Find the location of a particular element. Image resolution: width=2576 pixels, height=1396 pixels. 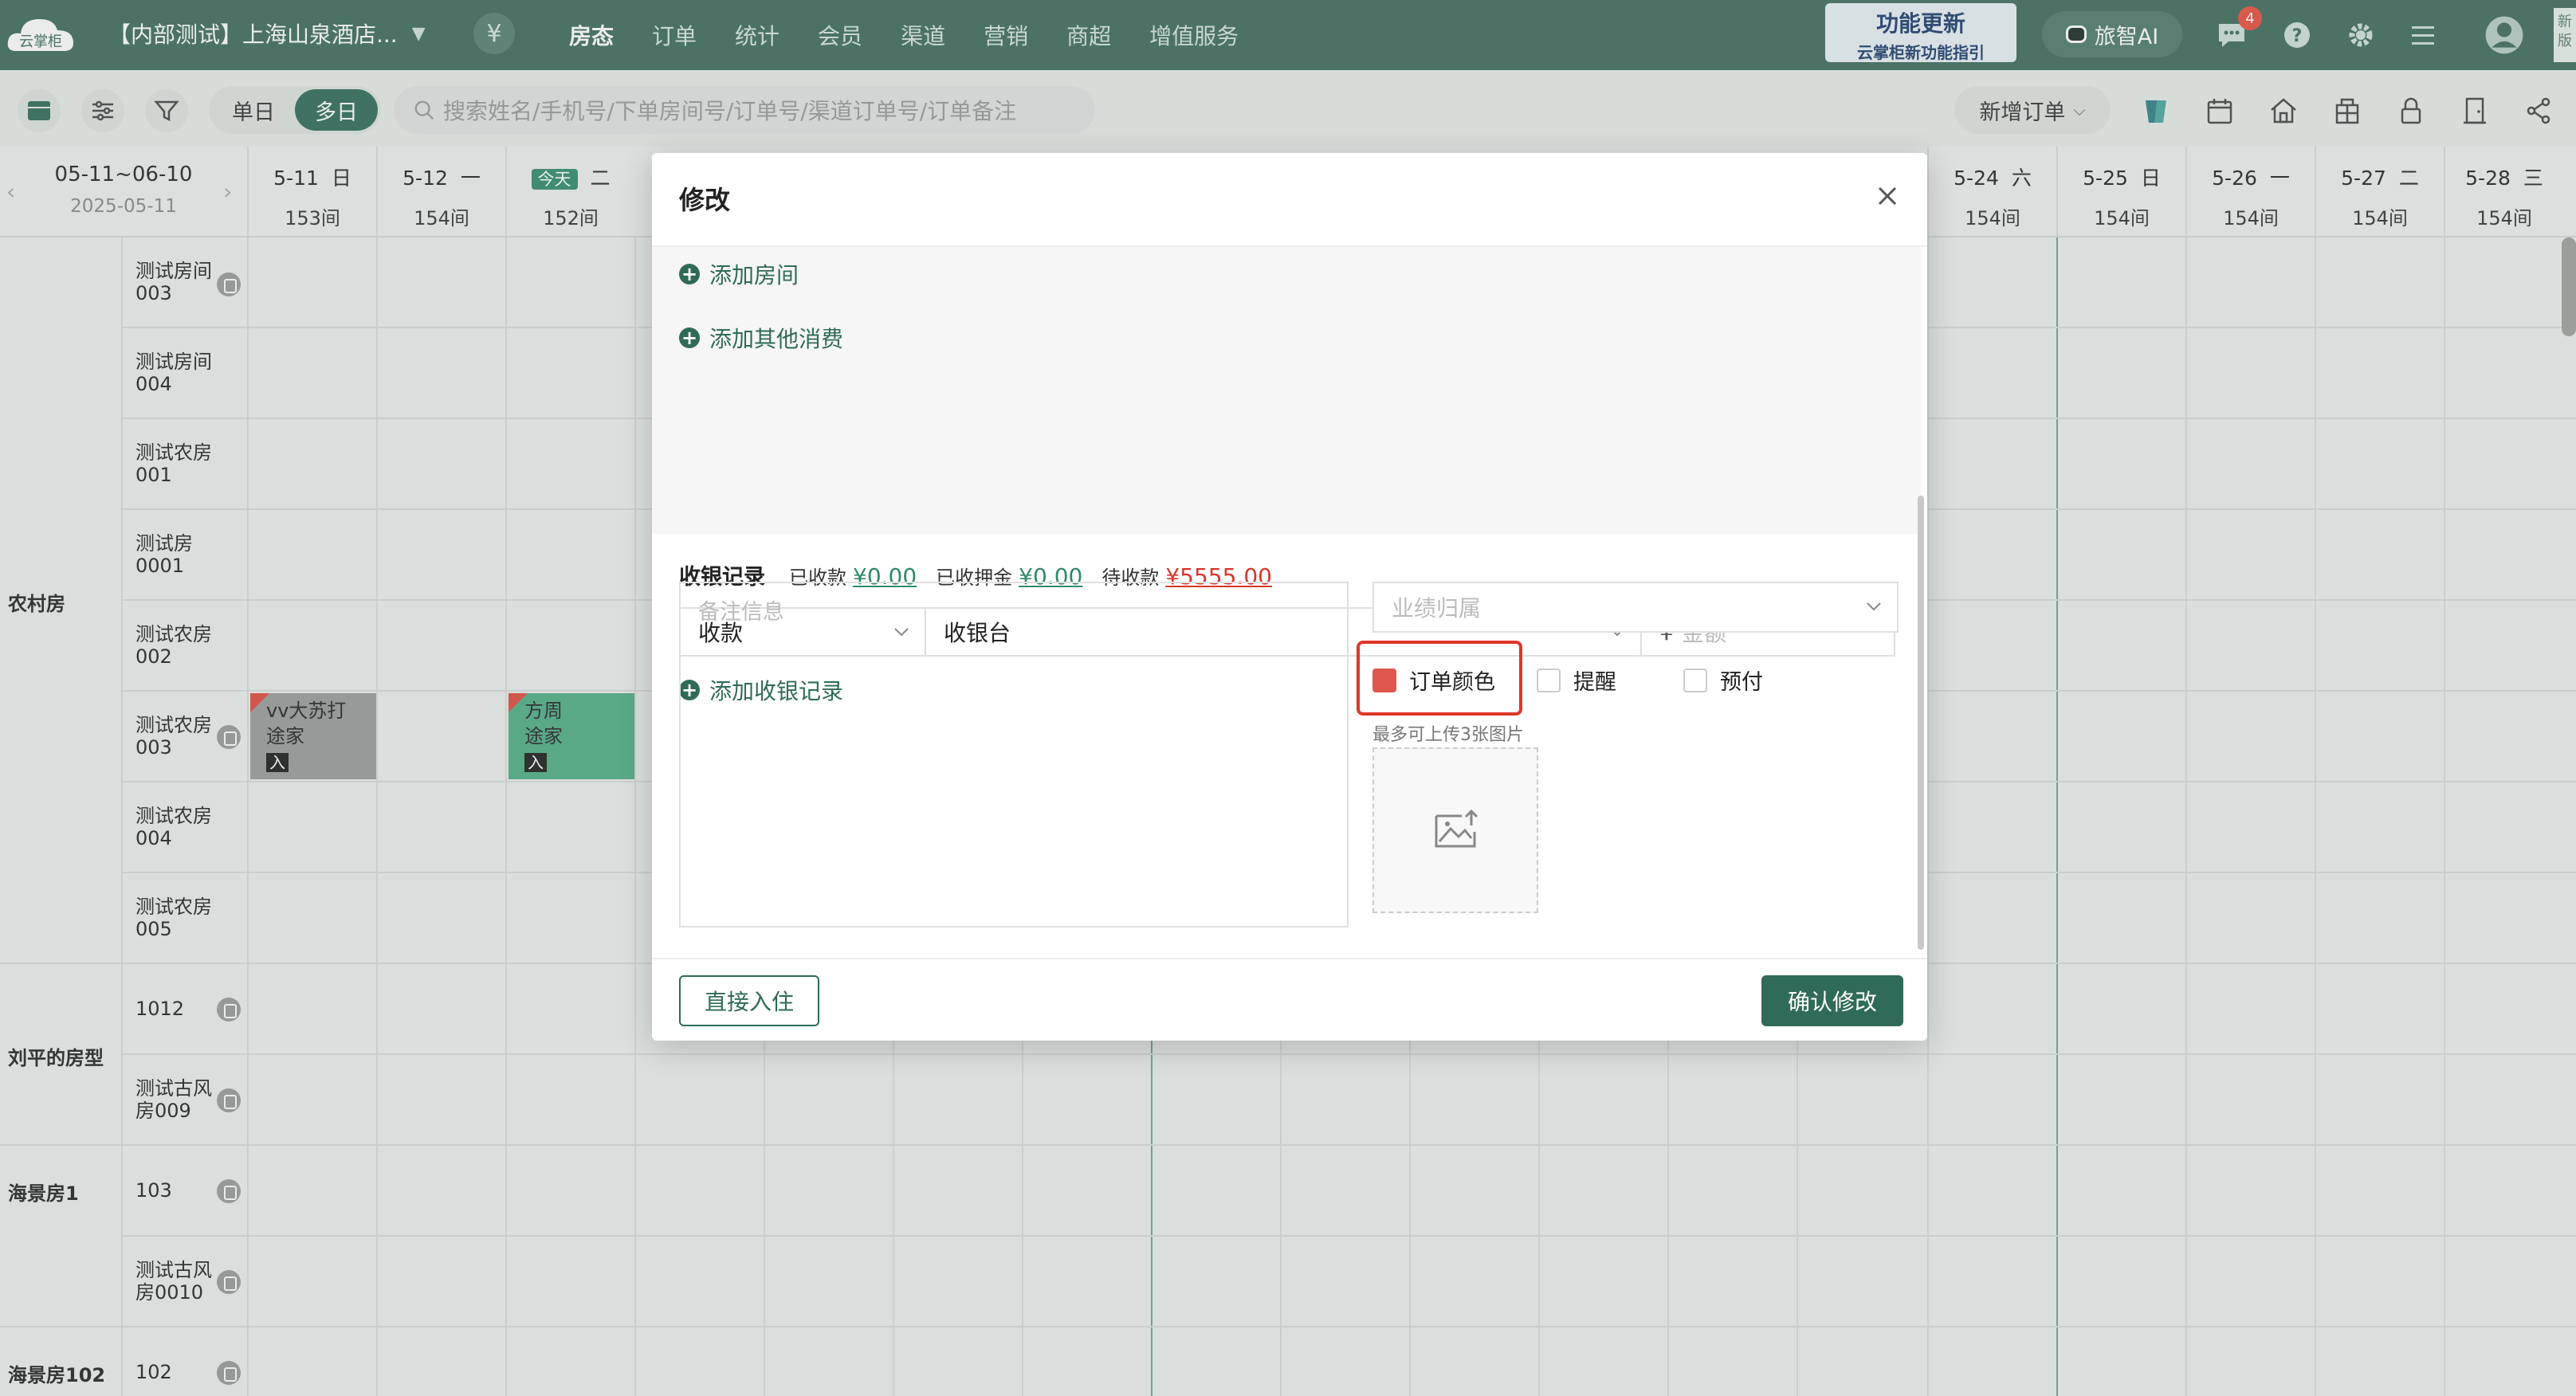

color-swatch is located at coordinates (1384, 680).